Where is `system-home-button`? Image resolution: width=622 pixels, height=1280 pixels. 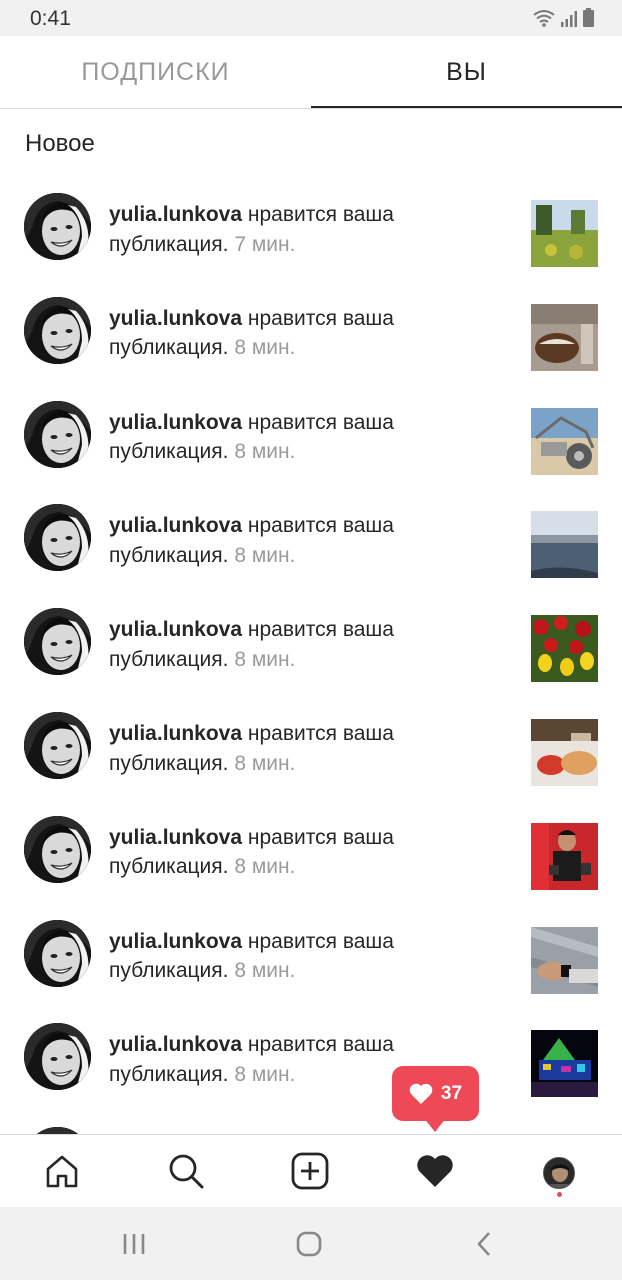 system-home-button is located at coordinates (309, 1244).